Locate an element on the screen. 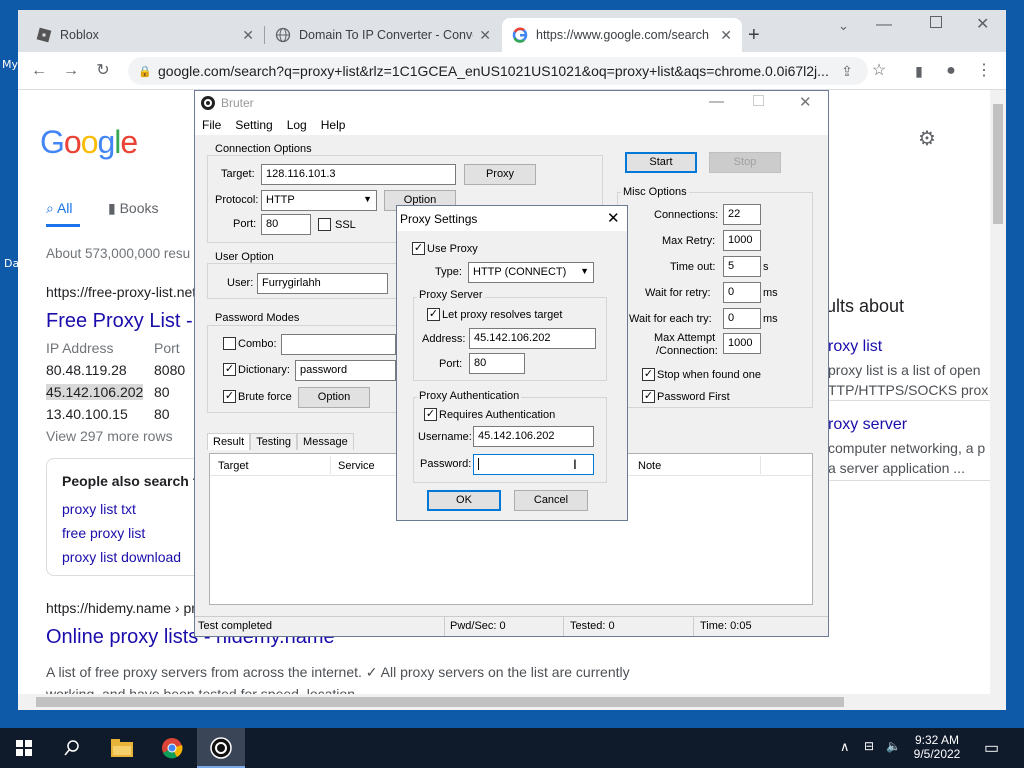 This screenshot has height=768, width=1024. back-icon: ← is located at coordinates (39, 71).